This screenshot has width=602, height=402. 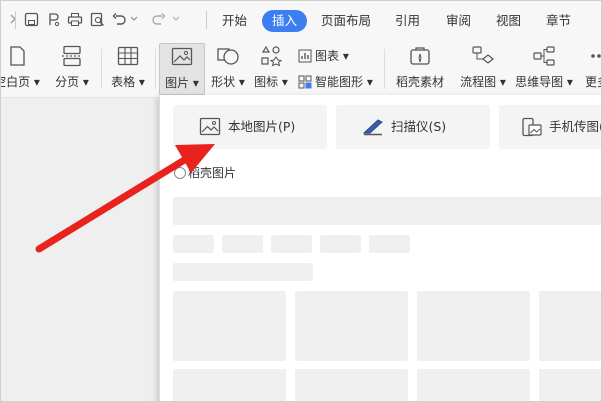 What do you see at coordinates (327, 56) in the screenshot?
I see `chart-label: 图表` at bounding box center [327, 56].